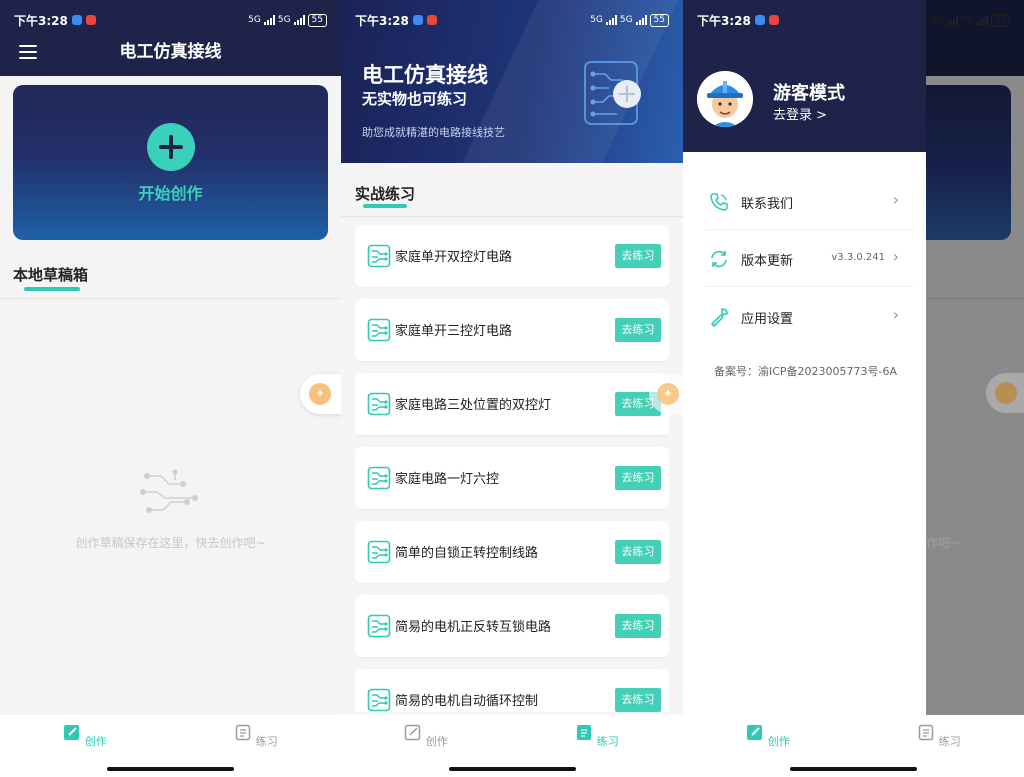 This screenshot has width=1024, height=777. Describe the element at coordinates (800, 113) in the screenshot. I see `login-link: 去登录 >` at that location.